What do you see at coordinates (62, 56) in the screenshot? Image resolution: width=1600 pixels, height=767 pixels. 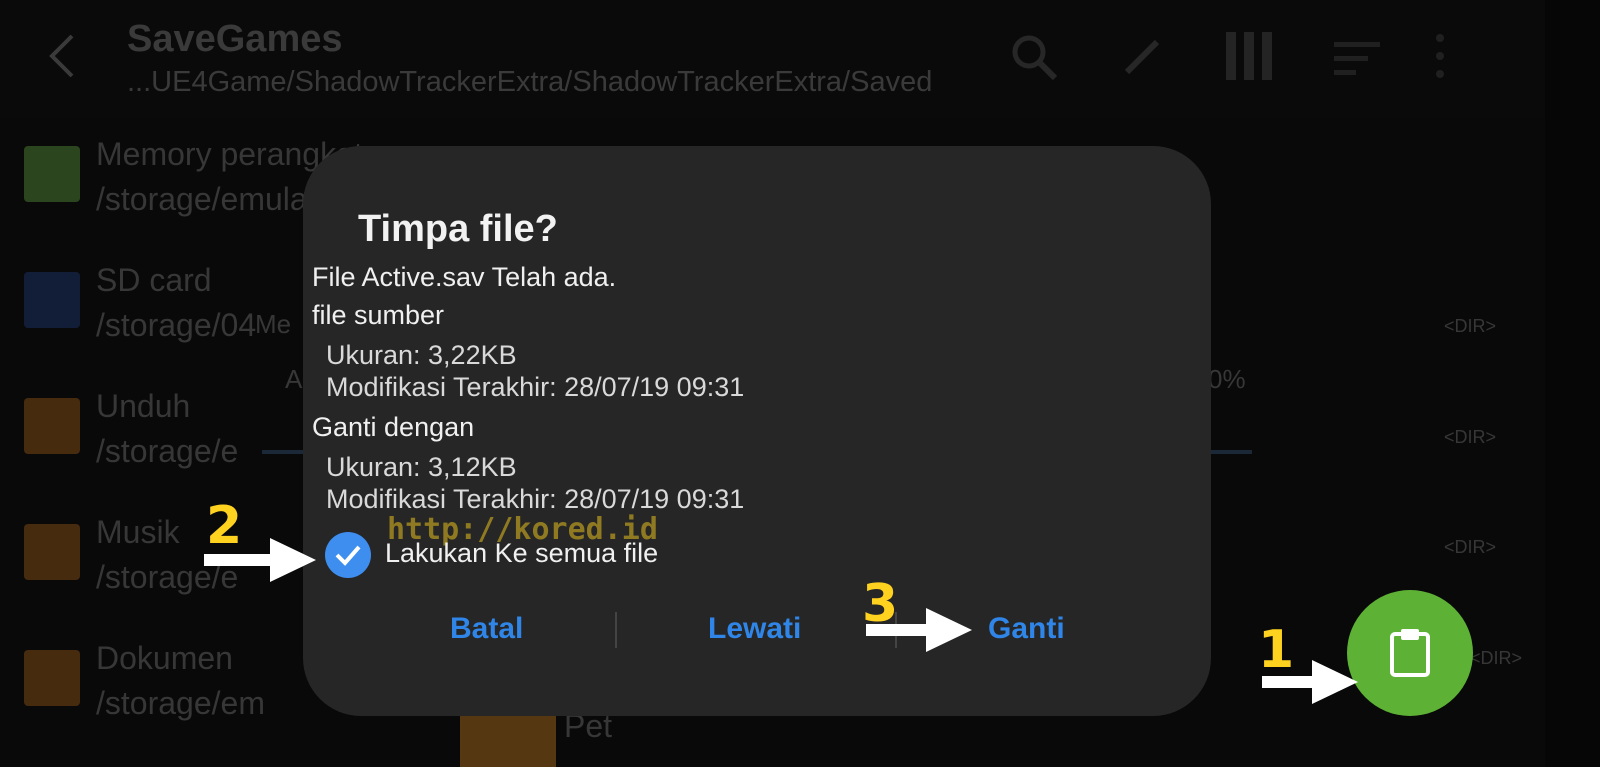 I see `back-icon` at bounding box center [62, 56].